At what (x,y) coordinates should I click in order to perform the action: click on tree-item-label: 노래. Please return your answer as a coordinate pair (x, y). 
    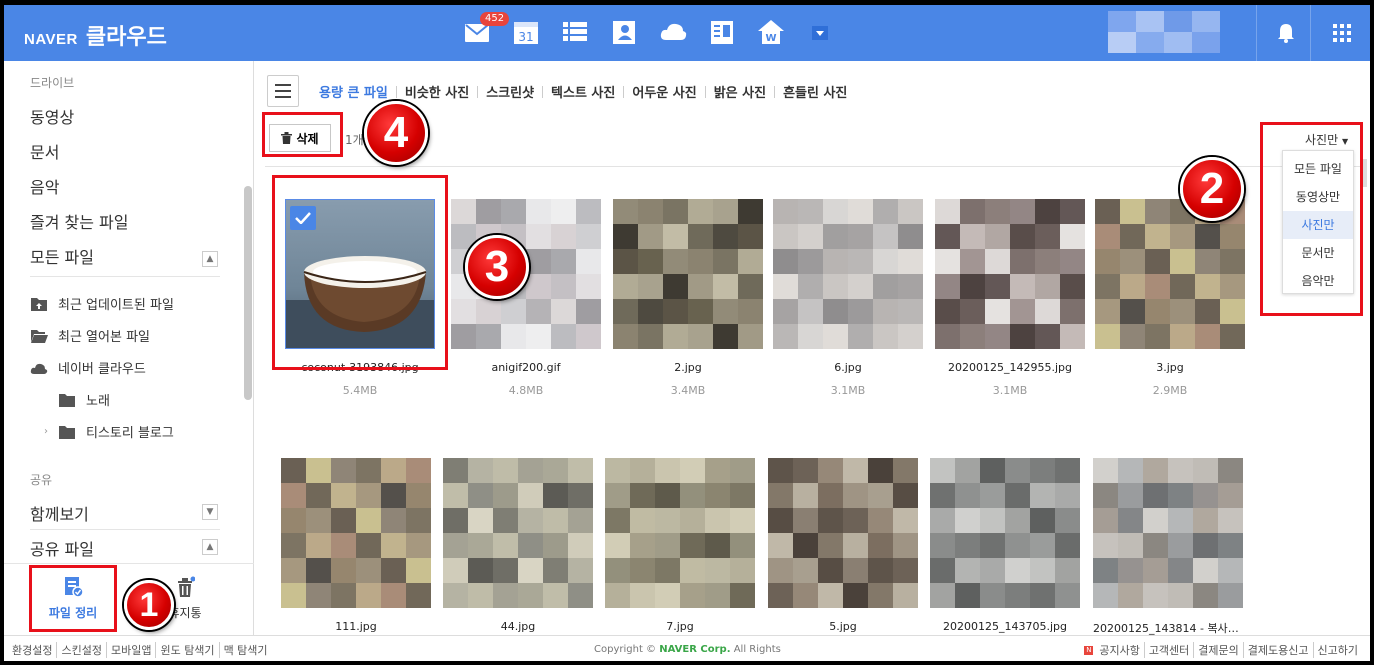
    Looking at the image, I should click on (98, 401).